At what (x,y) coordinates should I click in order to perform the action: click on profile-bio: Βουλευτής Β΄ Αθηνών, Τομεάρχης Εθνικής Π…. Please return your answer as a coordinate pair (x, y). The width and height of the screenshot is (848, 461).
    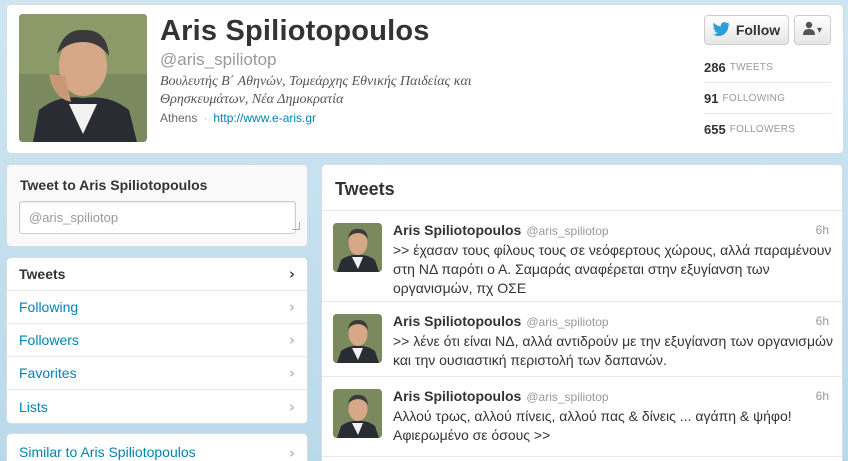
    Looking at the image, I should click on (316, 90).